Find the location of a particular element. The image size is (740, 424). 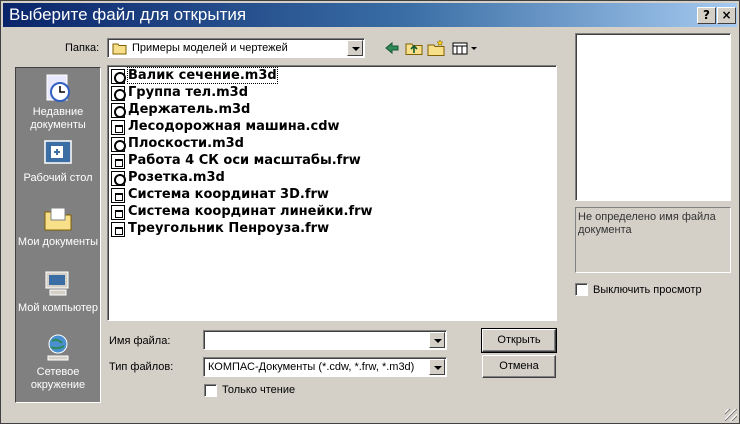

file-name: Держатель.m3d is located at coordinates (189, 109).